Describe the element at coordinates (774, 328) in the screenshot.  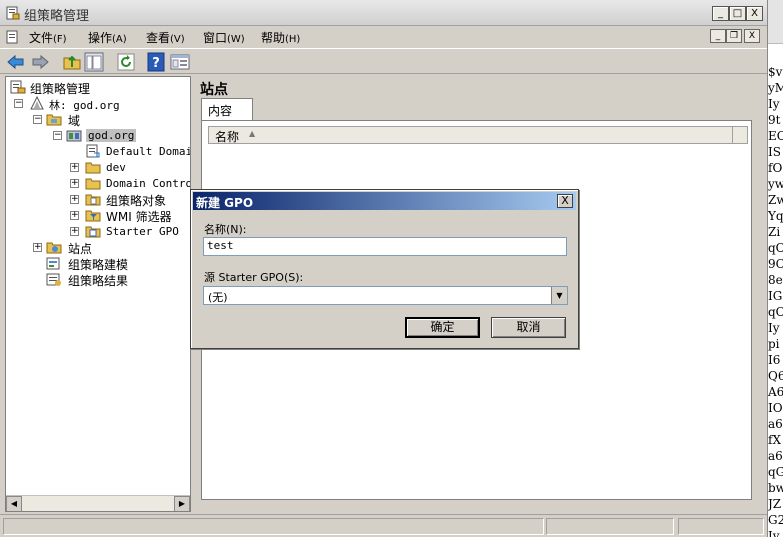
I see `background-text-line: Iy` at that location.